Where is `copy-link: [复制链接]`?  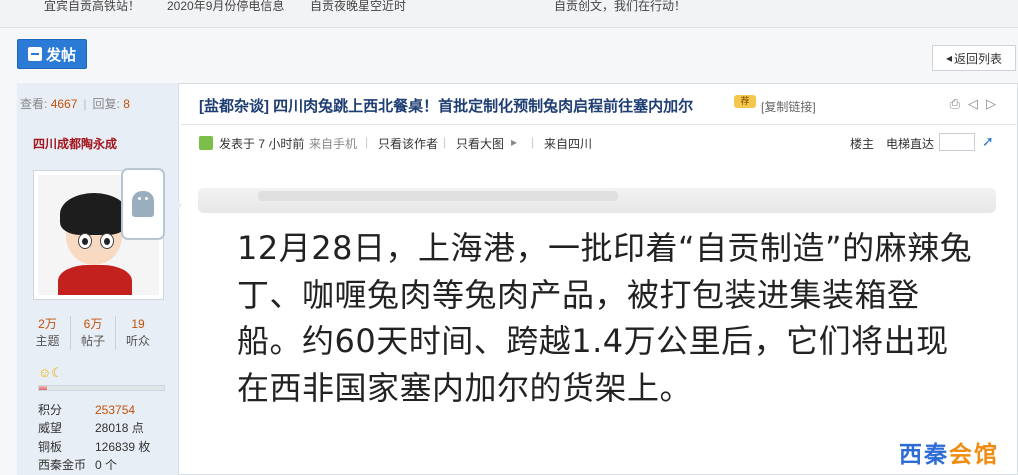
copy-link: [复制链接] is located at coordinates (788, 106).